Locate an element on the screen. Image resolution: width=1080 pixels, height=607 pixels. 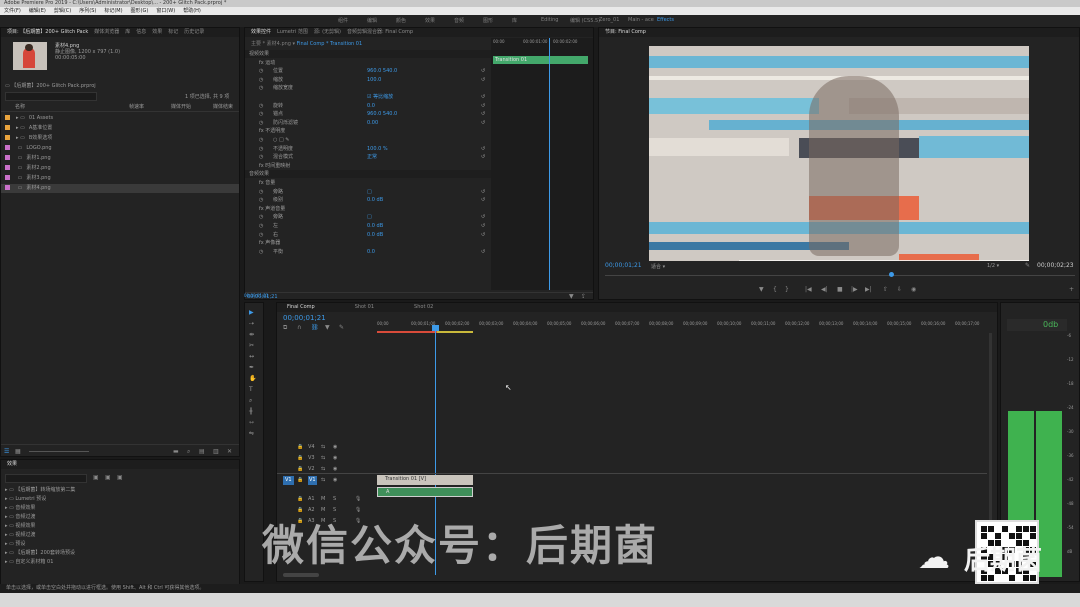
mic-icon: 🎙 is located at coordinates (358, 499).